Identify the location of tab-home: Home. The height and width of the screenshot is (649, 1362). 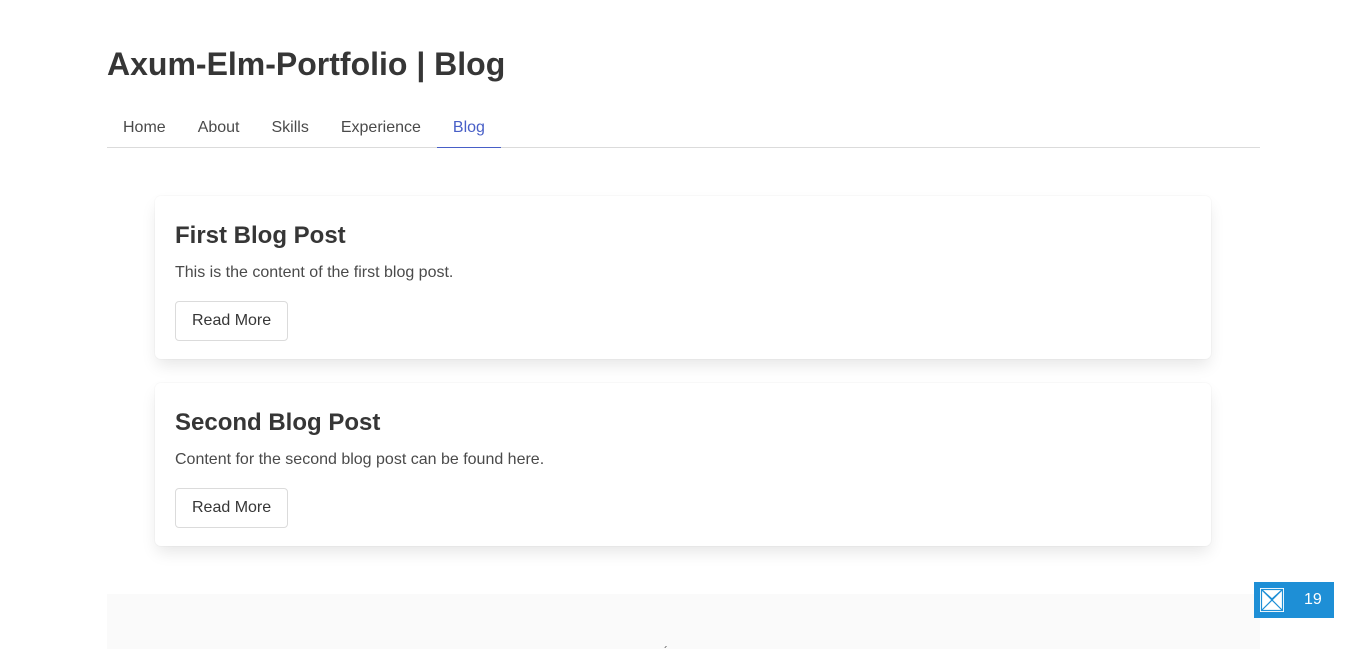
(144, 128).